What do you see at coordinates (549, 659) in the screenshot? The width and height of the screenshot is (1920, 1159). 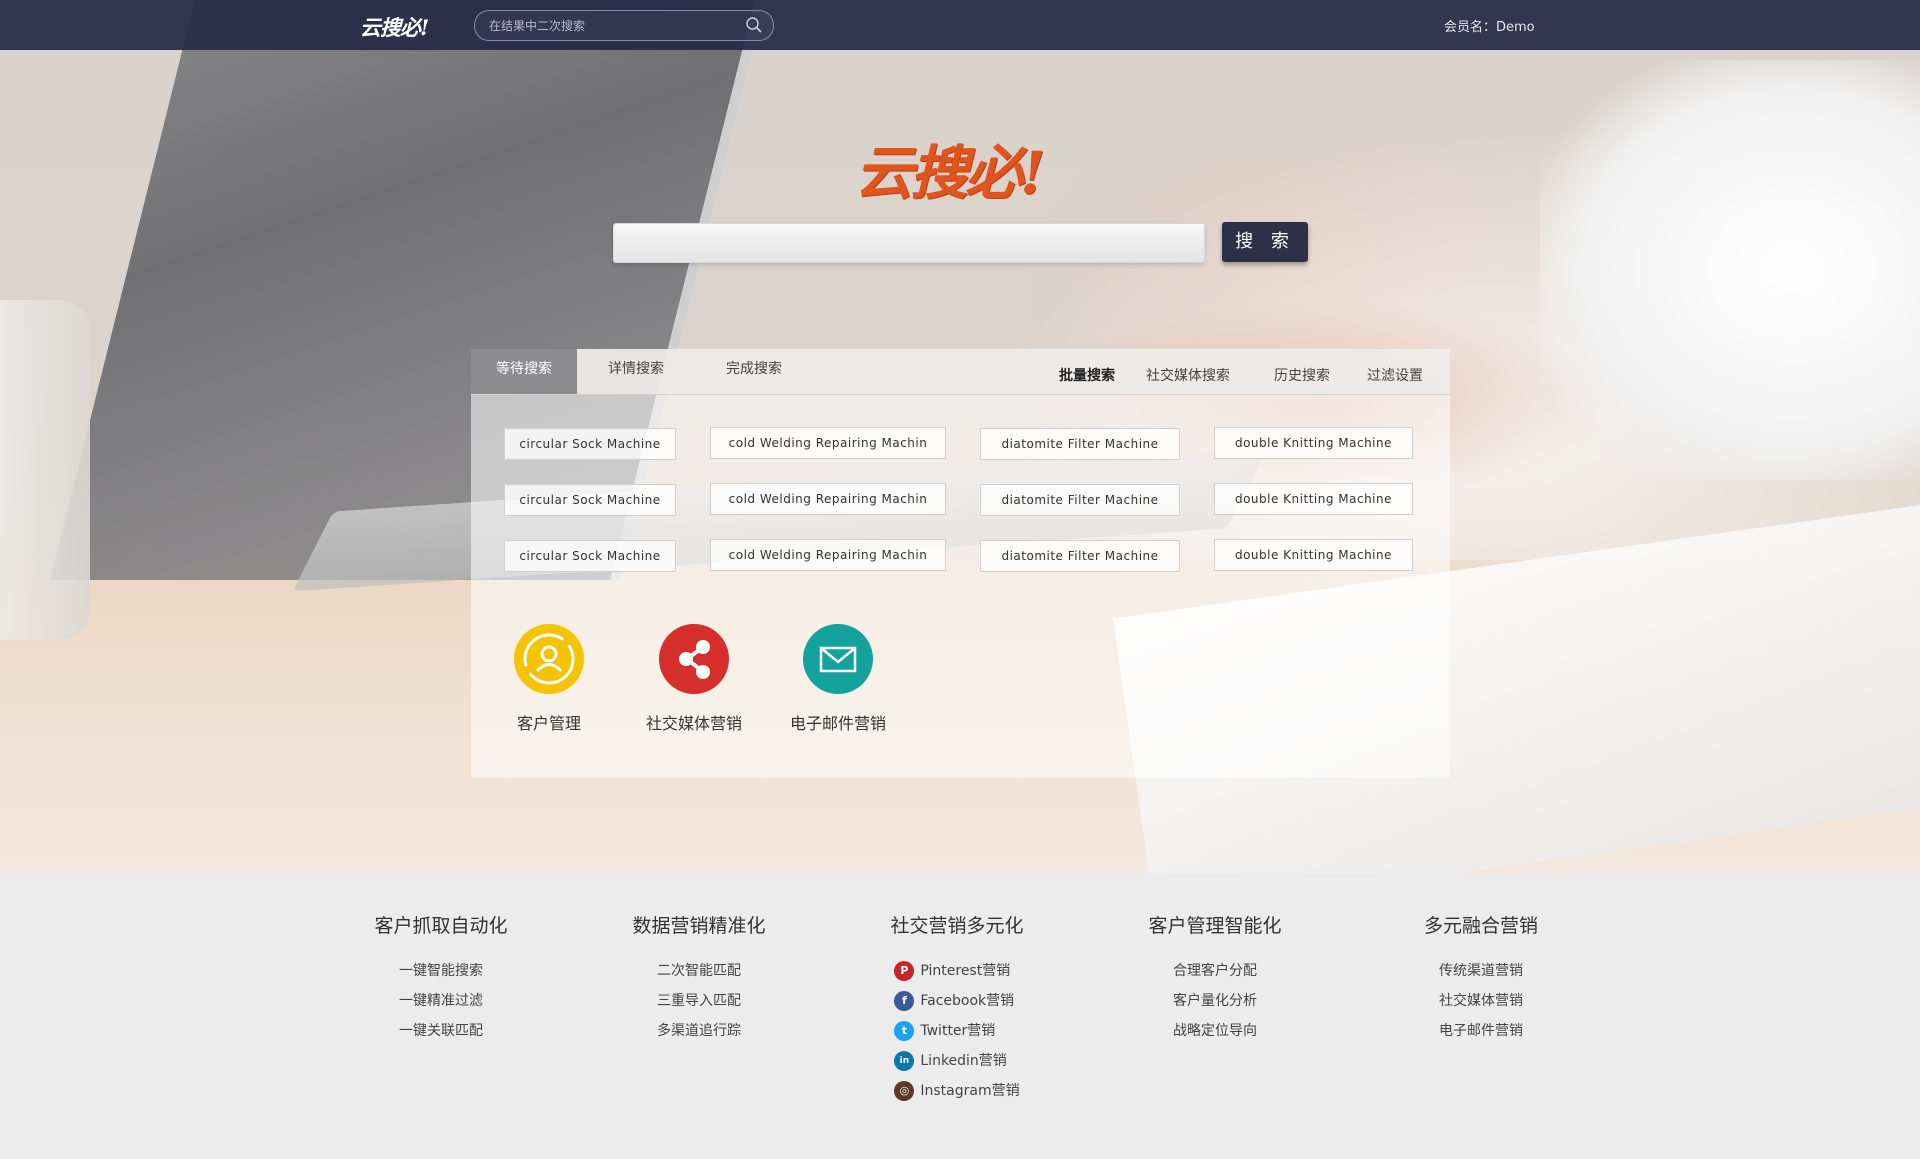 I see `customer-icon` at bounding box center [549, 659].